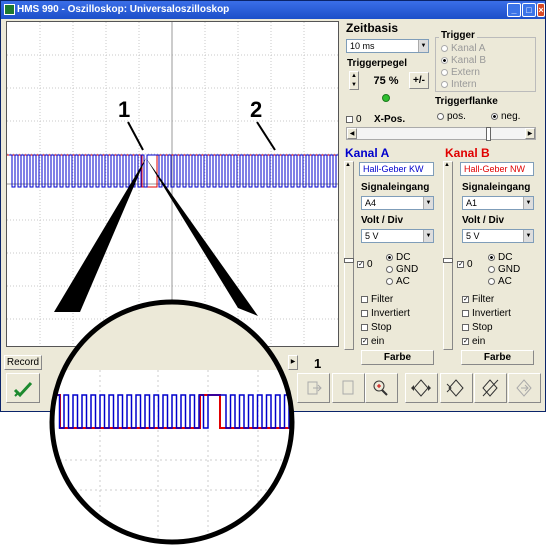 This screenshot has width=550, height=550. I want to click on magnifier-cone-right, so click(202, 237).